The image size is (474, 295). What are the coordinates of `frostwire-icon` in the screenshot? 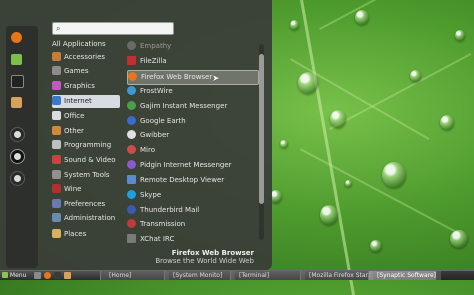 It's located at (131, 90).